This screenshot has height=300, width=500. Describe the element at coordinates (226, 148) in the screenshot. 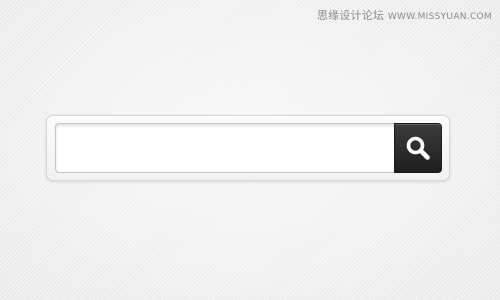

I see `search-input` at that location.